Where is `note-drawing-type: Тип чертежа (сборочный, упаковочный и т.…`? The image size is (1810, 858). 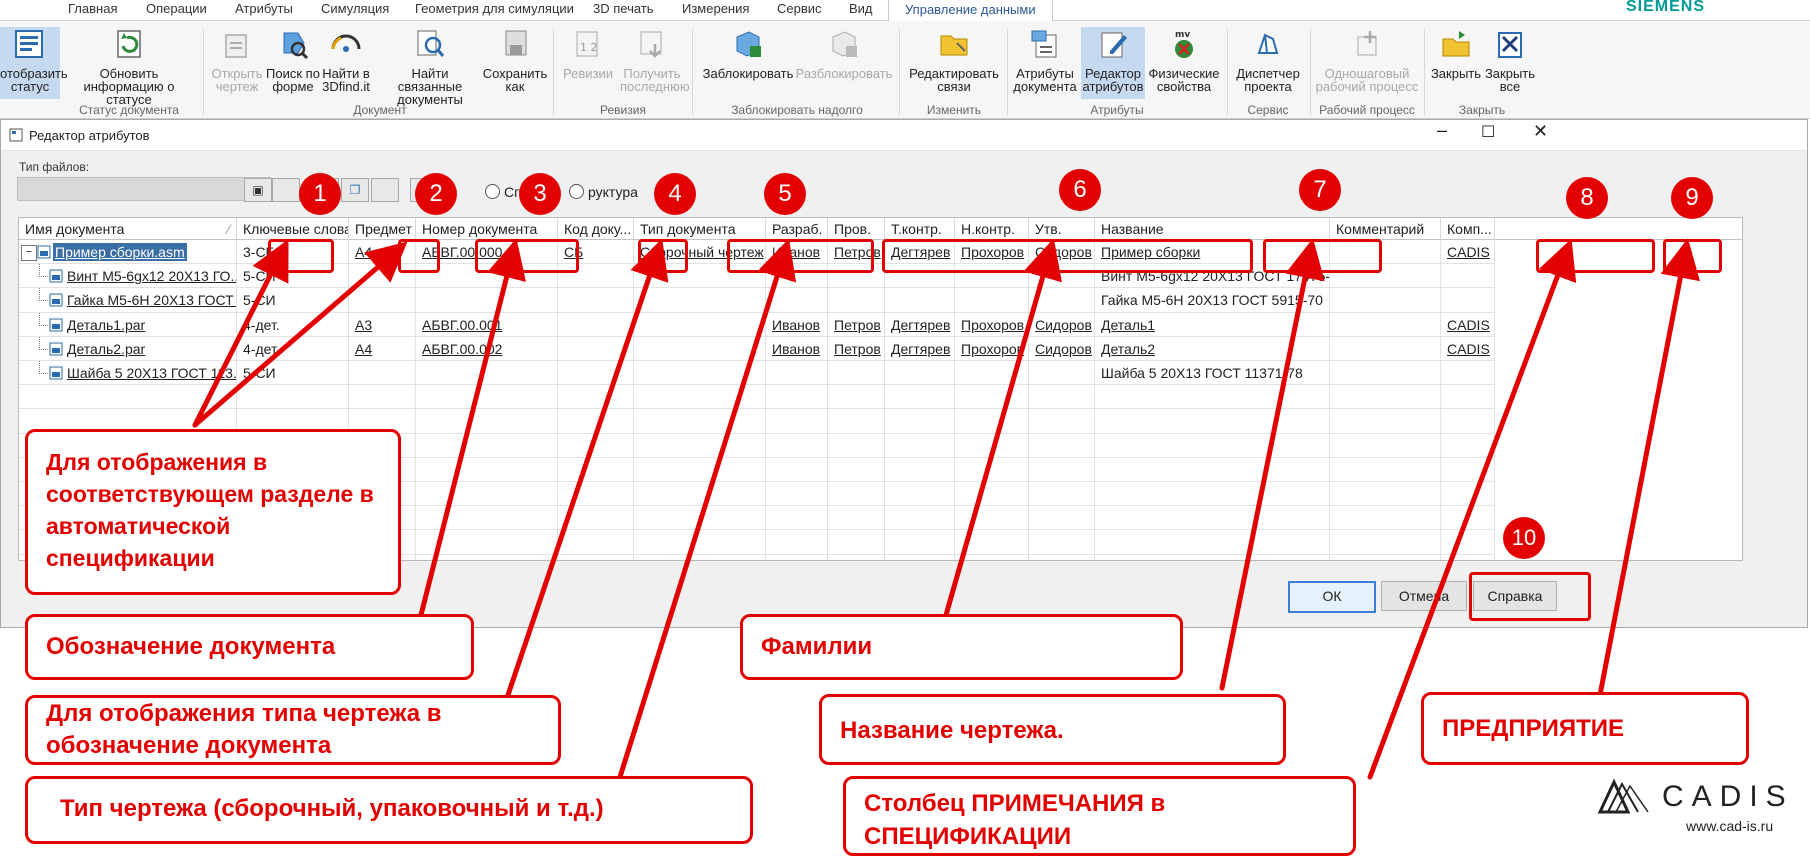 note-drawing-type: Тип чертежа (сборочный, упаковочный и т.… is located at coordinates (389, 810).